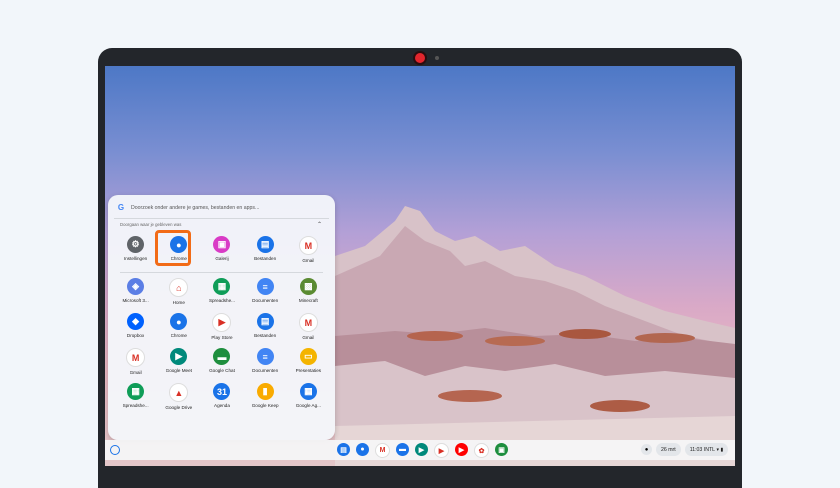  I want to click on app-label: Agenda, so click(222, 405).